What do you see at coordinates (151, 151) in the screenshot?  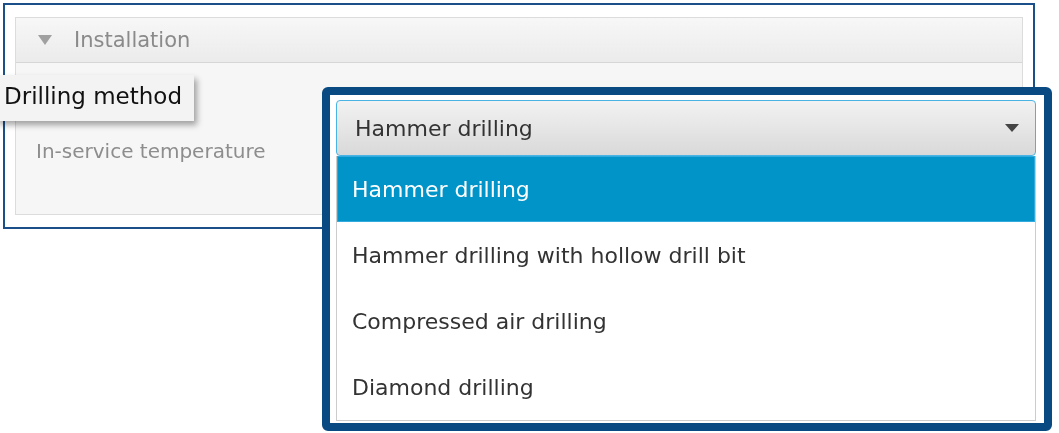 I see `field-label: In-service temperature` at bounding box center [151, 151].